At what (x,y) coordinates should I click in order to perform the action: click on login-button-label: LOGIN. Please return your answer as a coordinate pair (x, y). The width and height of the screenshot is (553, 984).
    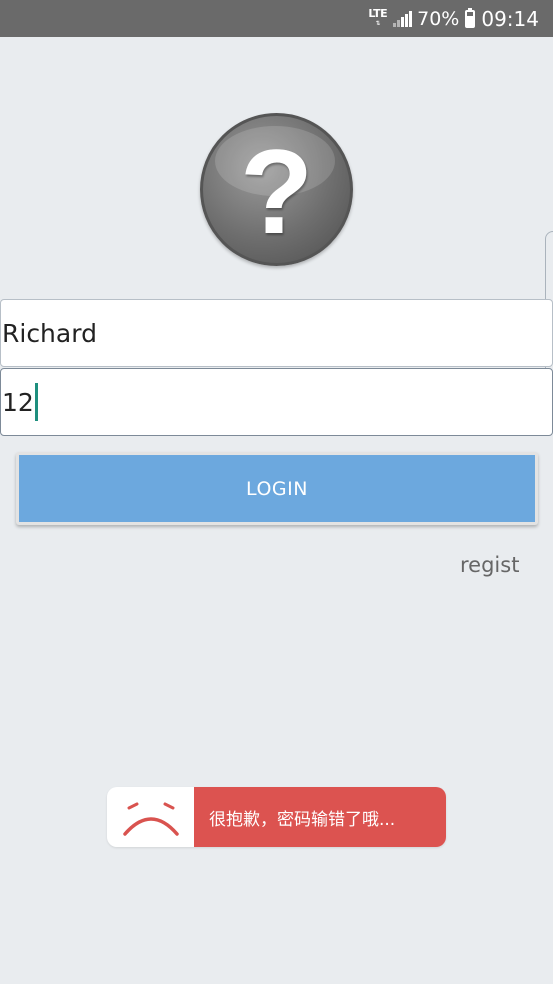
    Looking at the image, I should click on (277, 488).